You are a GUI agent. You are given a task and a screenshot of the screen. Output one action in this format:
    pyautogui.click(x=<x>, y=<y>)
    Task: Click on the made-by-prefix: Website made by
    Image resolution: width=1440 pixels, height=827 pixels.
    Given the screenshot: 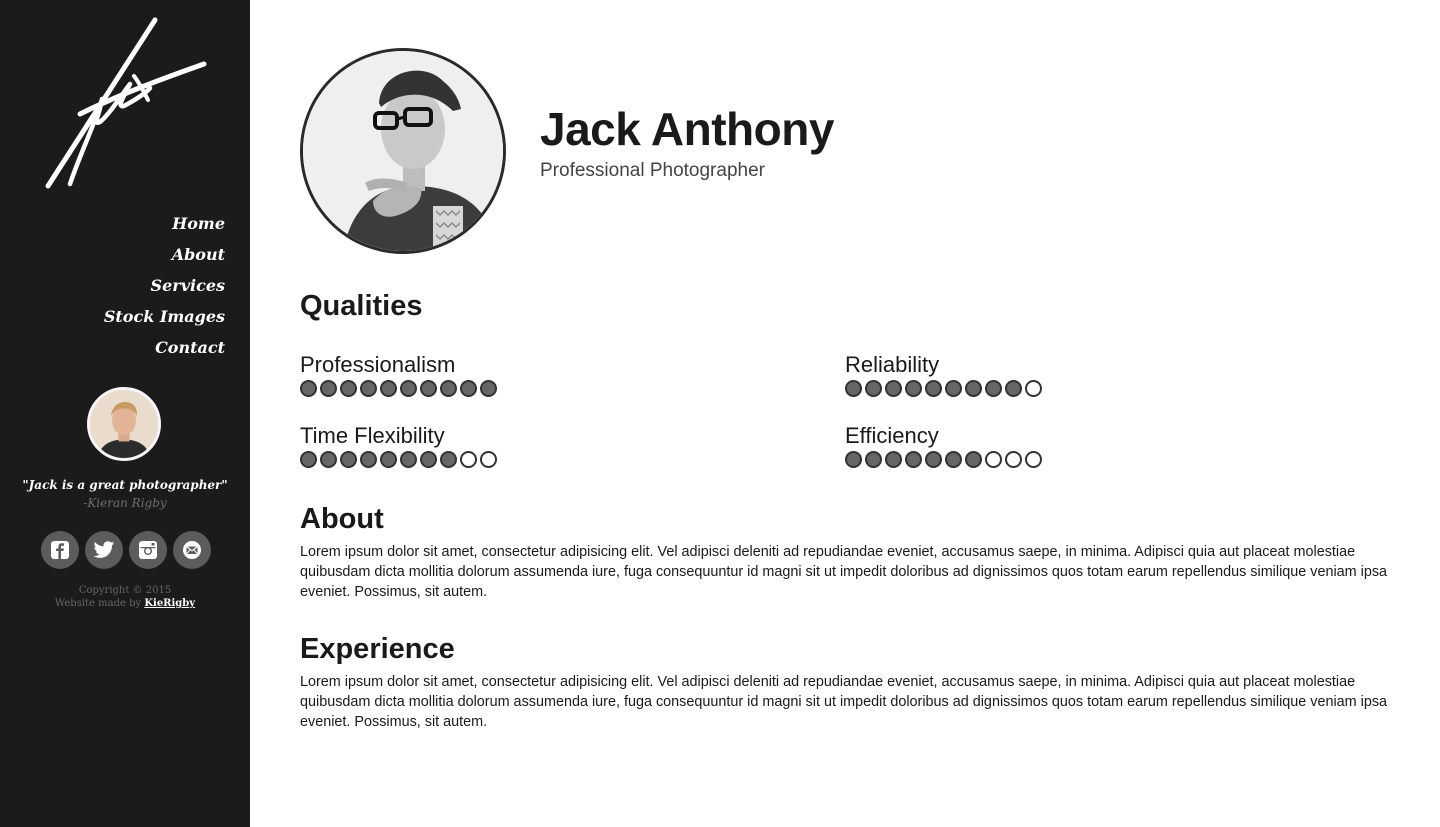 What is the action you would take?
    pyautogui.click(x=98, y=603)
    